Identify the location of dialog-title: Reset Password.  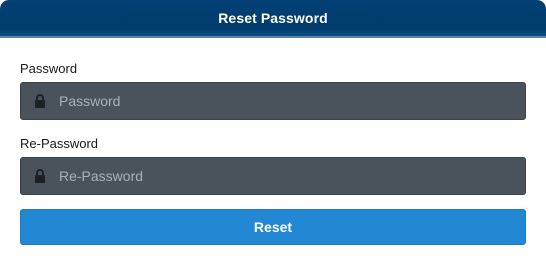
(273, 18).